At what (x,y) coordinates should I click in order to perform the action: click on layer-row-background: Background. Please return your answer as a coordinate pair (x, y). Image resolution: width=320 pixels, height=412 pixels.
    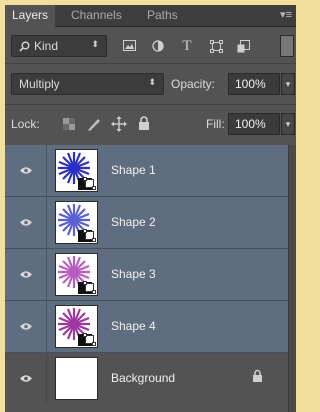
    Looking at the image, I should click on (146, 379).